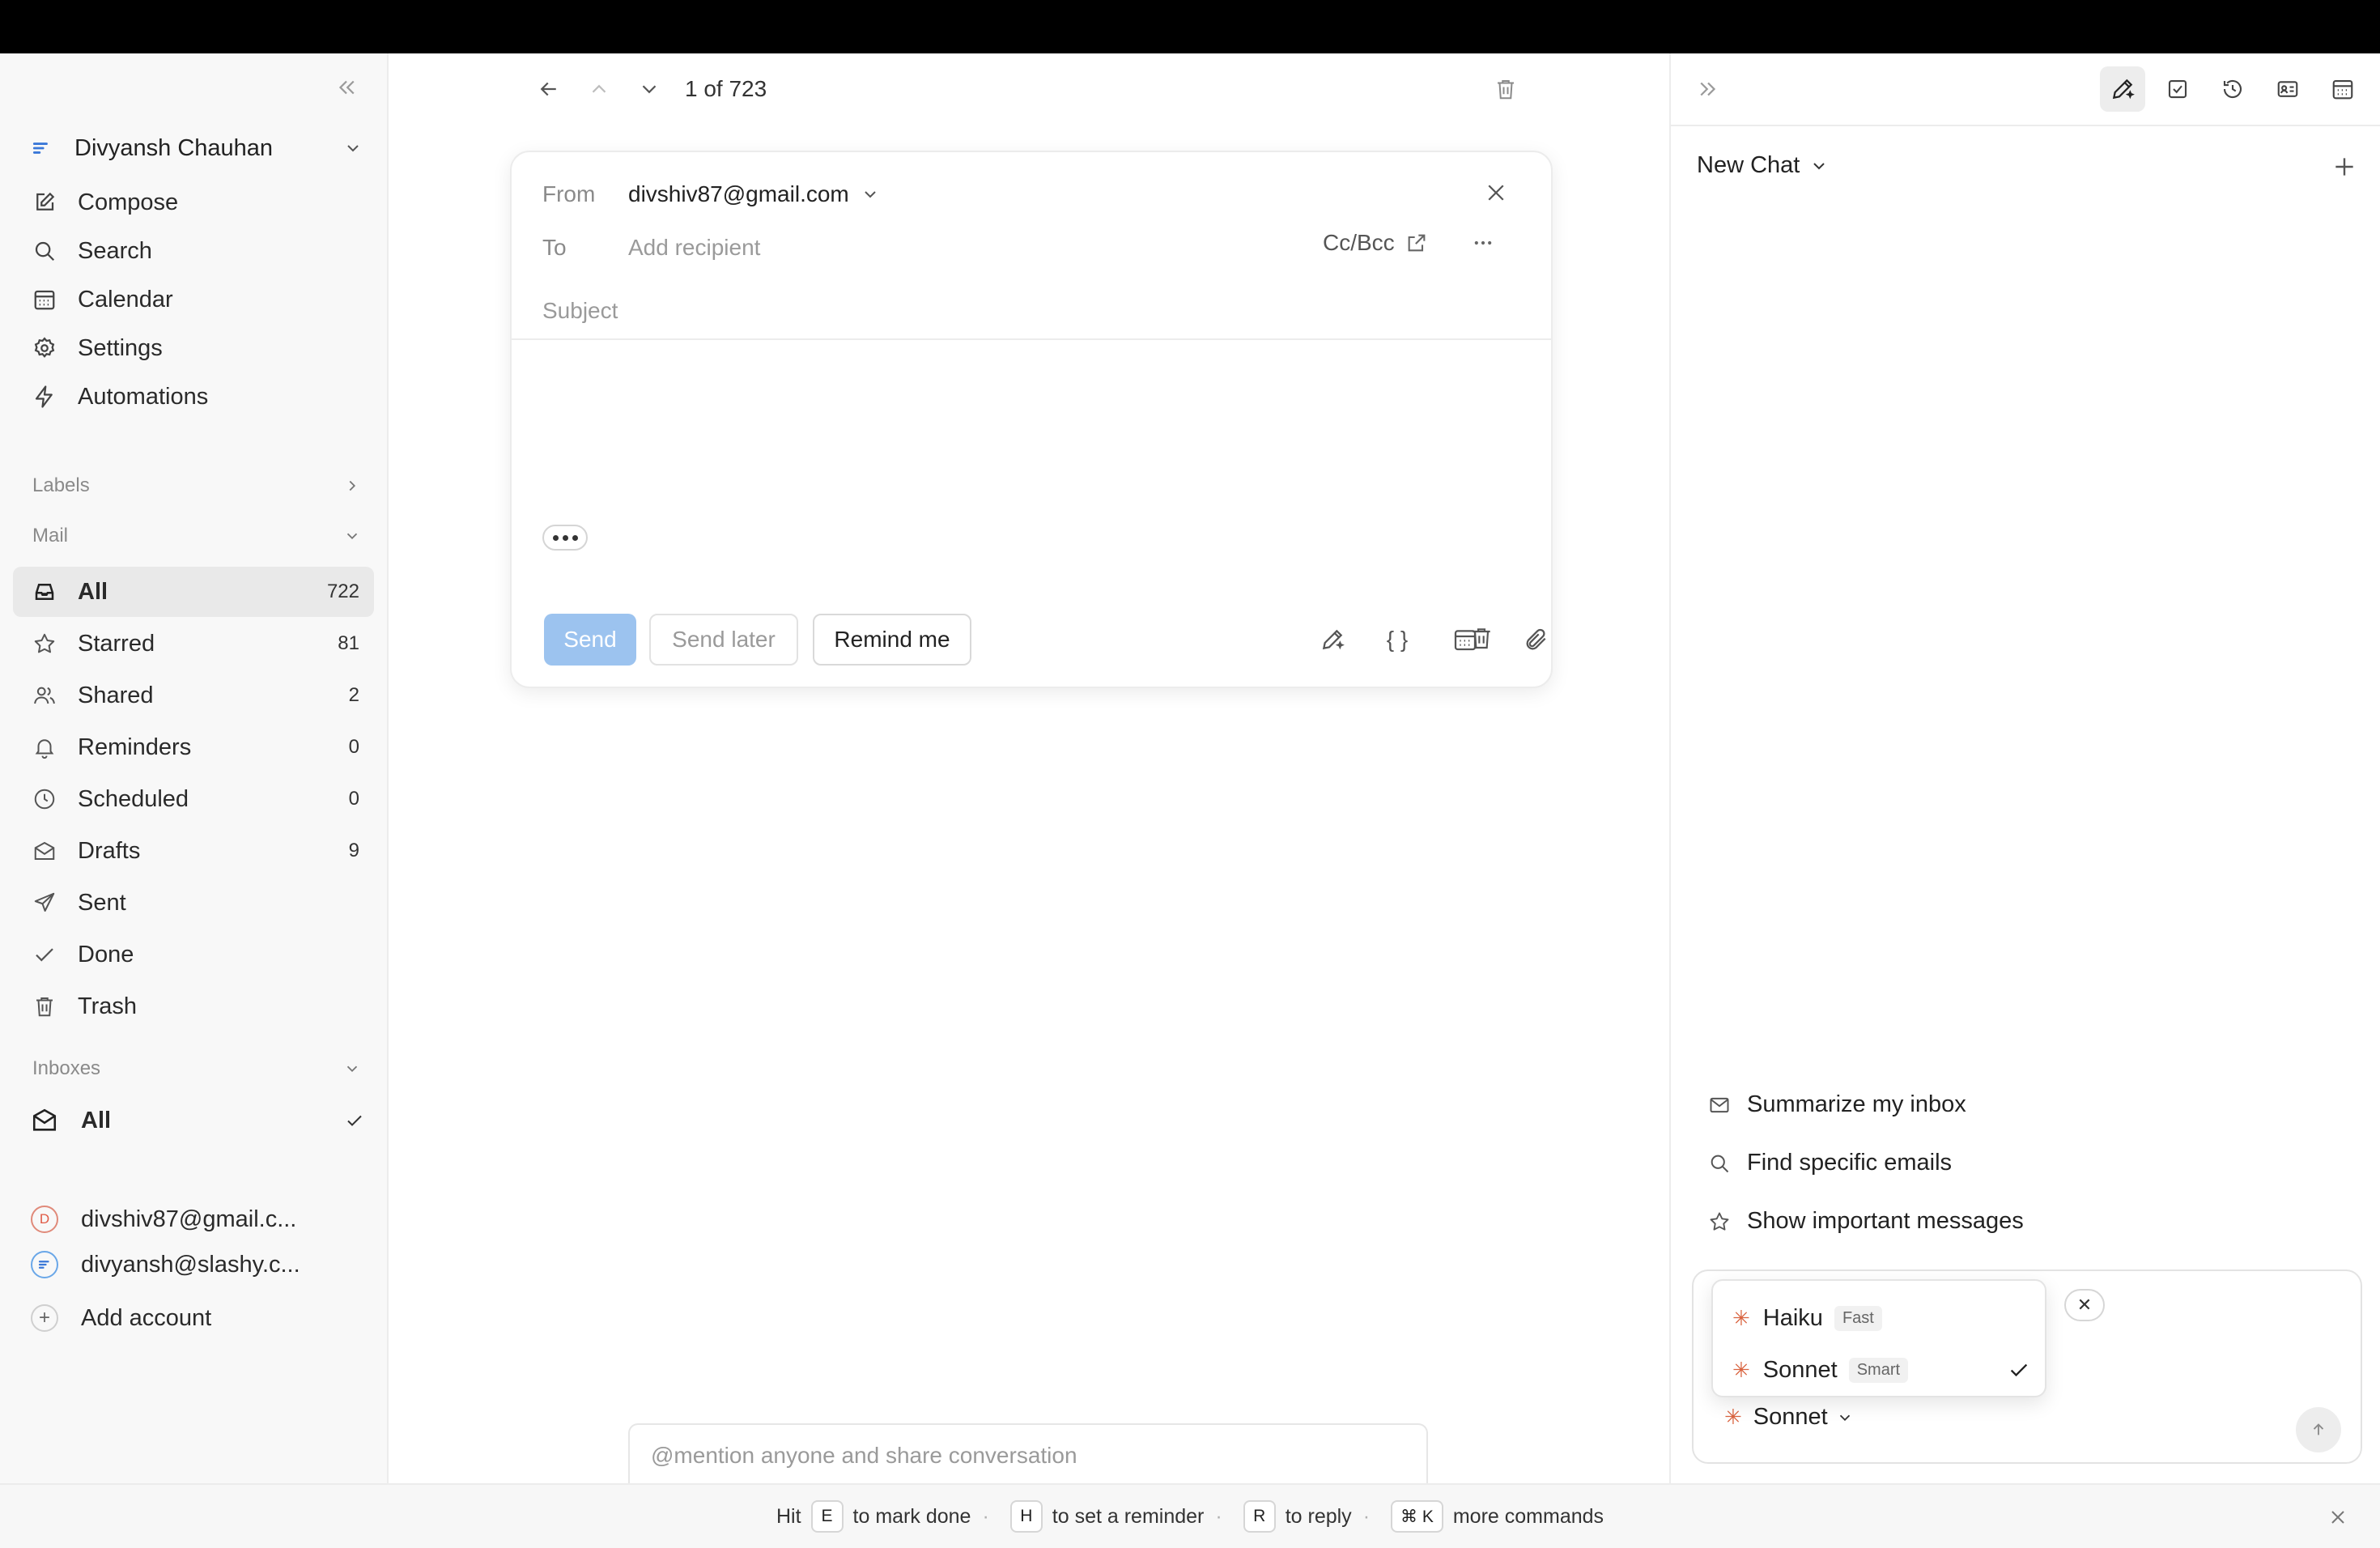 The height and width of the screenshot is (1548, 2380). What do you see at coordinates (45, 748) in the screenshot?
I see `bell-icon` at bounding box center [45, 748].